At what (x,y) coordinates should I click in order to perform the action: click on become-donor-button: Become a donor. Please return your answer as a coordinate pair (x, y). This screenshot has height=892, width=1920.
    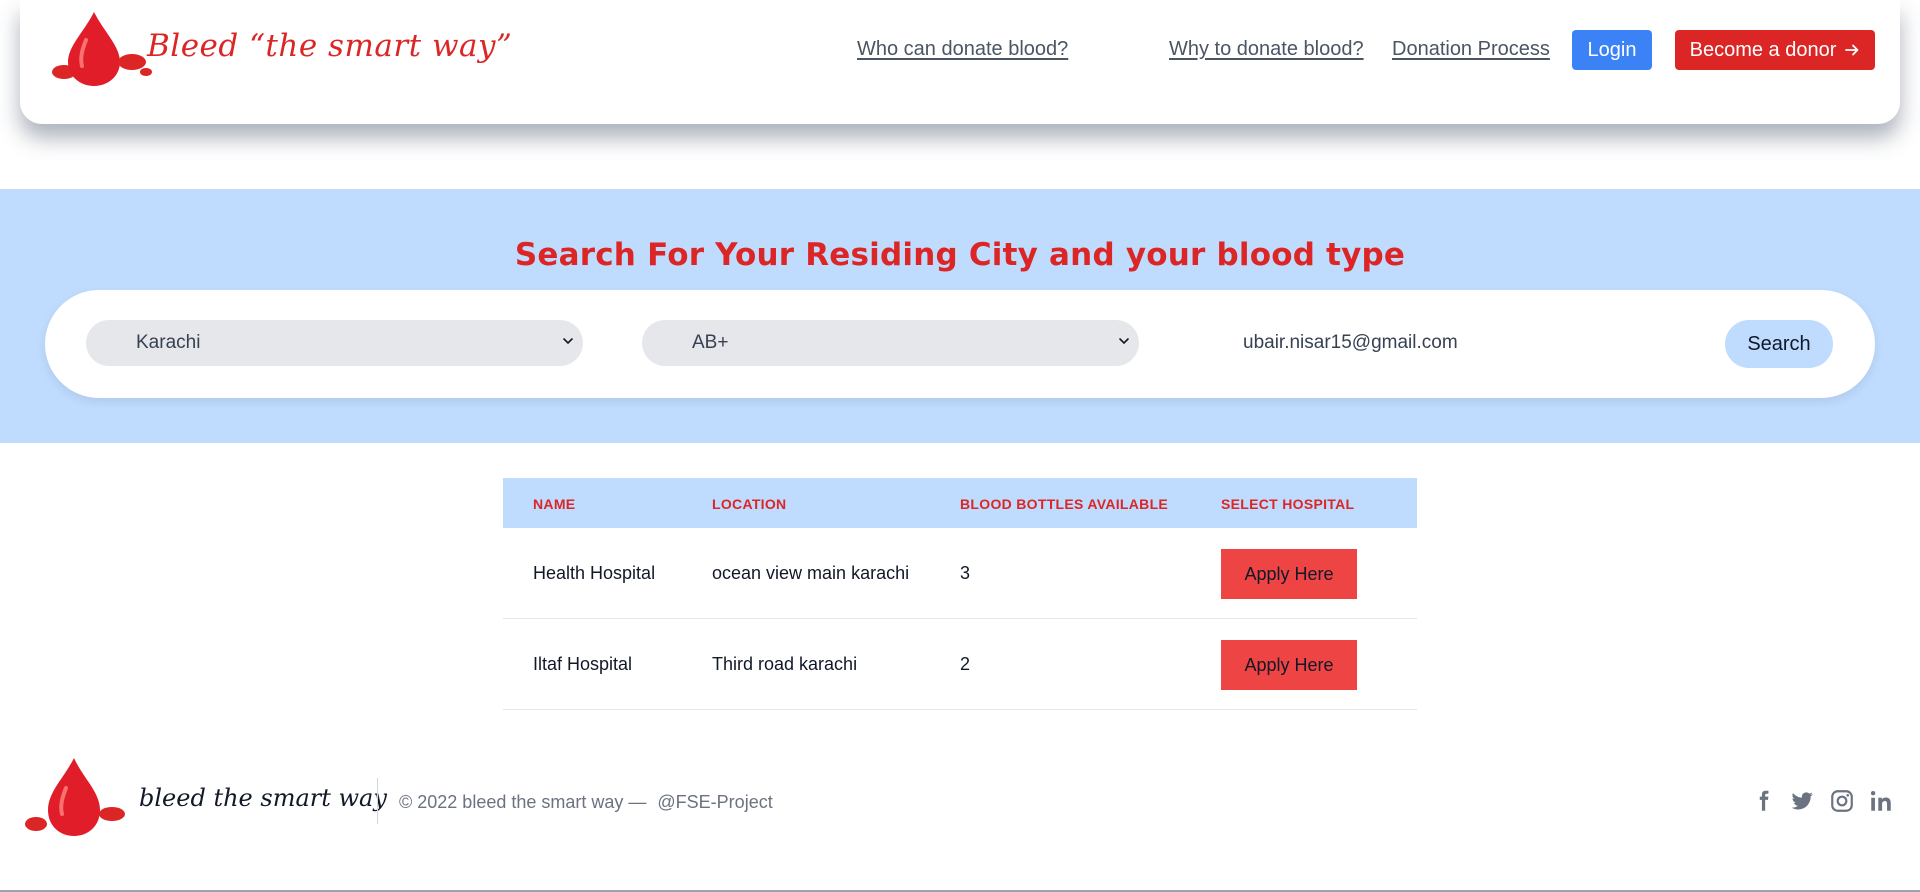
    Looking at the image, I should click on (1775, 50).